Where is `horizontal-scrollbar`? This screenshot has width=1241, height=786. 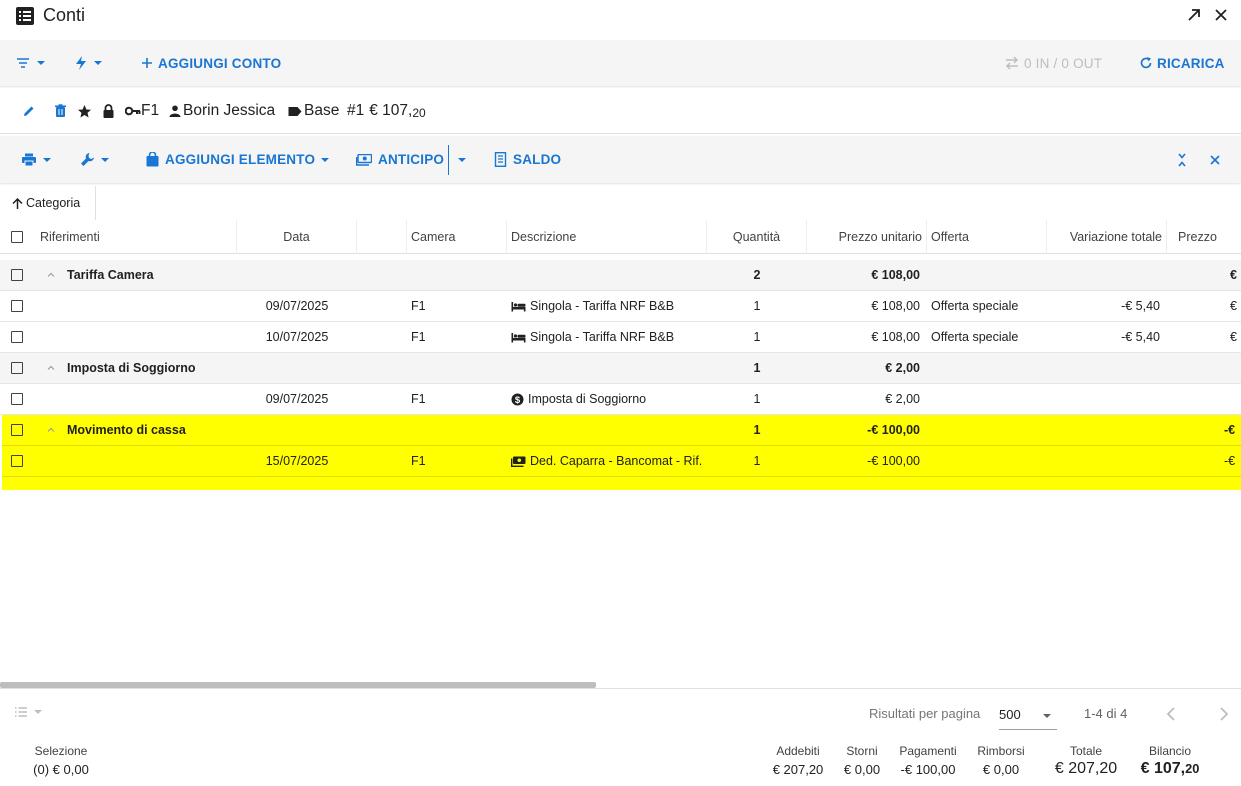
horizontal-scrollbar is located at coordinates (298, 685).